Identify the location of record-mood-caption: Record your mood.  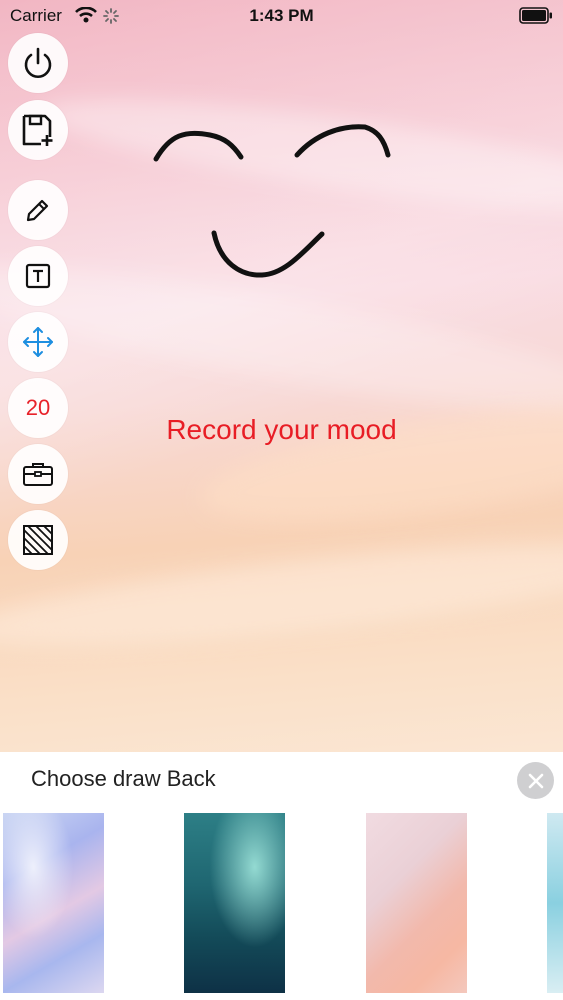
(281, 429).